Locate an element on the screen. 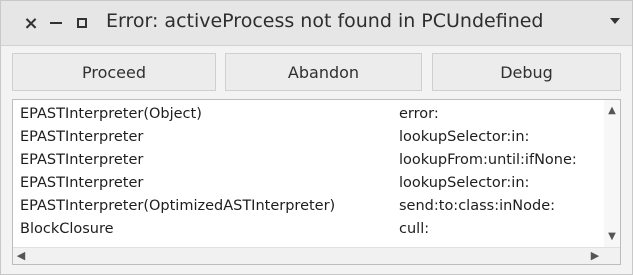 This screenshot has width=633, height=275. stack-selector: lookupFrom:until:ifNone: is located at coordinates (488, 160).